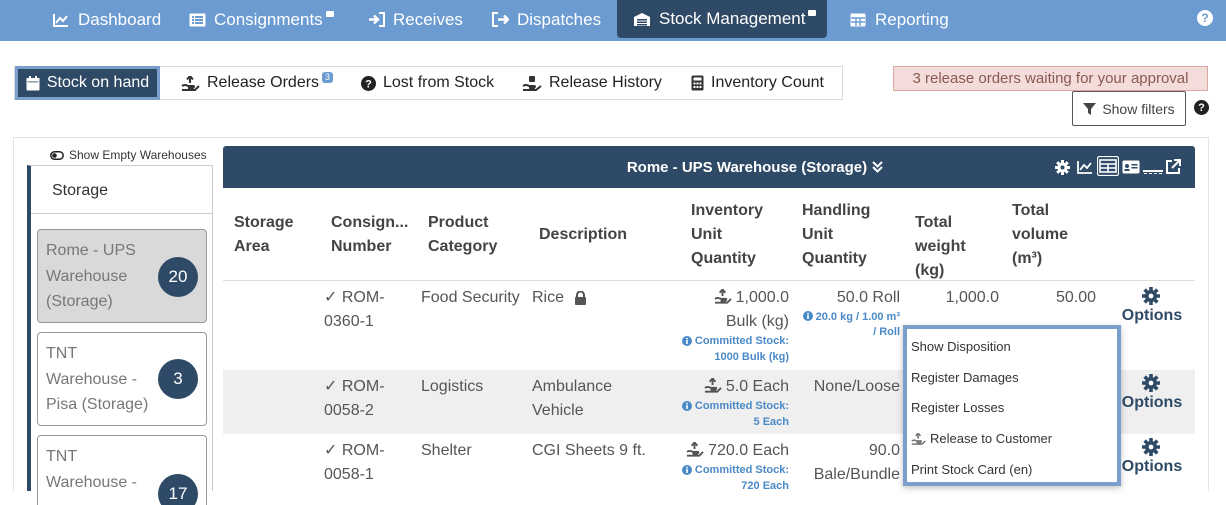 This screenshot has width=1226, height=505. Describe the element at coordinates (57, 155) in the screenshot. I see `toggle-icon` at that location.